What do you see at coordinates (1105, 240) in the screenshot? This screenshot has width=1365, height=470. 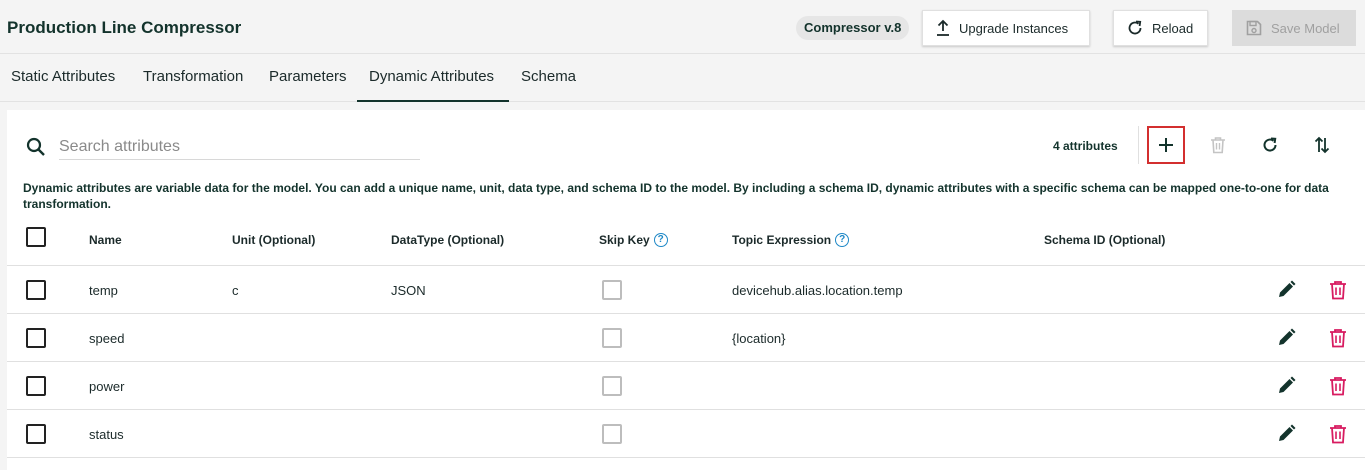 I see `column-header-schema-id: Schema ID (Optional)` at bounding box center [1105, 240].